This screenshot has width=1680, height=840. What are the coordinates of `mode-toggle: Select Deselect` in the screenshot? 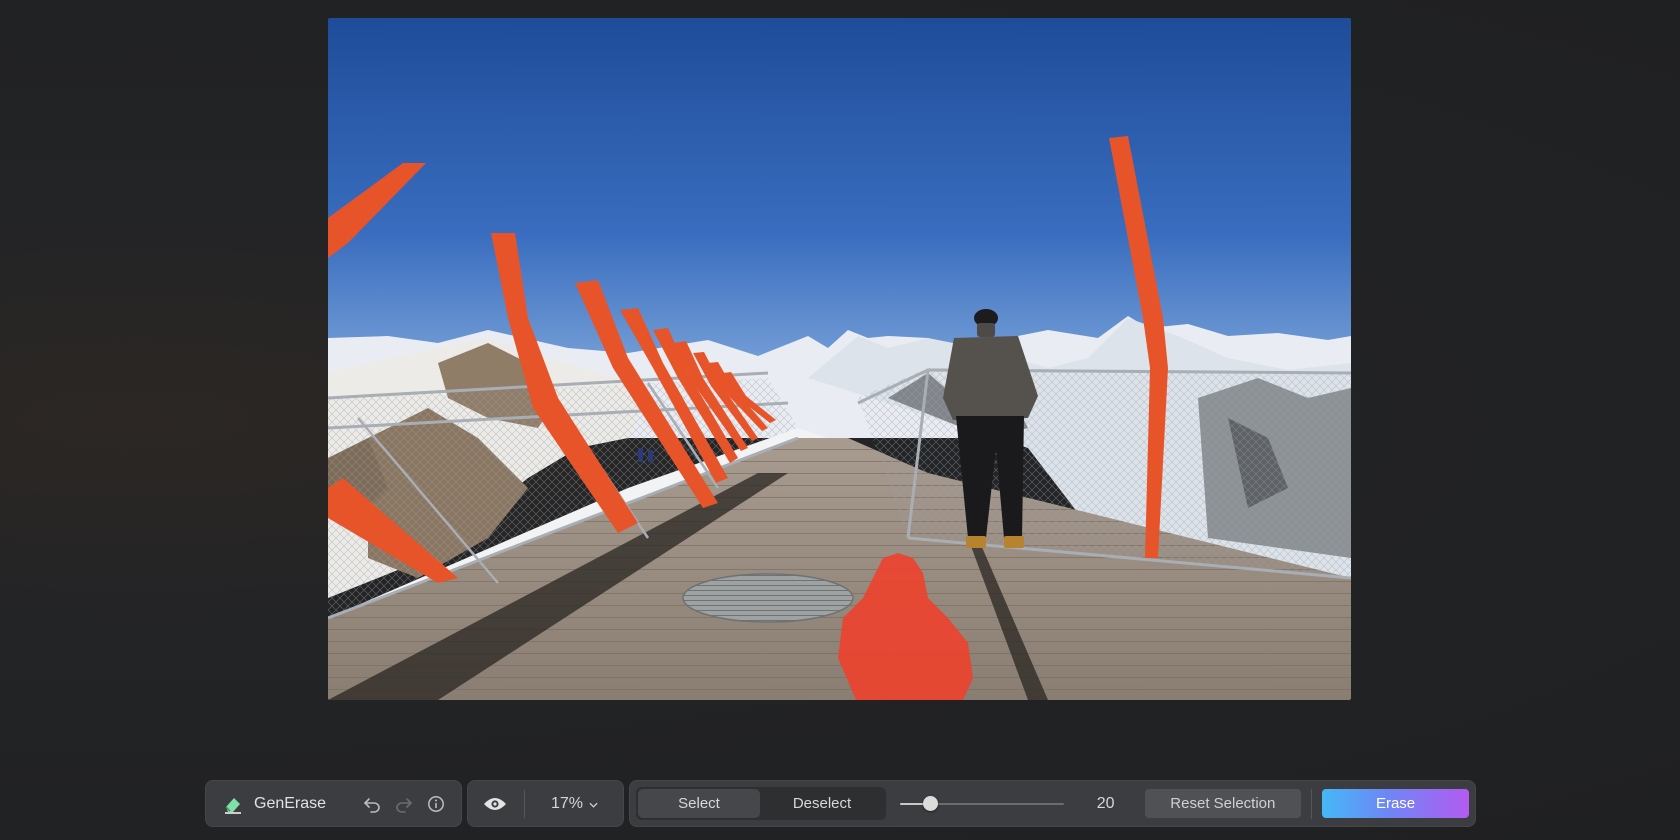 It's located at (761, 803).